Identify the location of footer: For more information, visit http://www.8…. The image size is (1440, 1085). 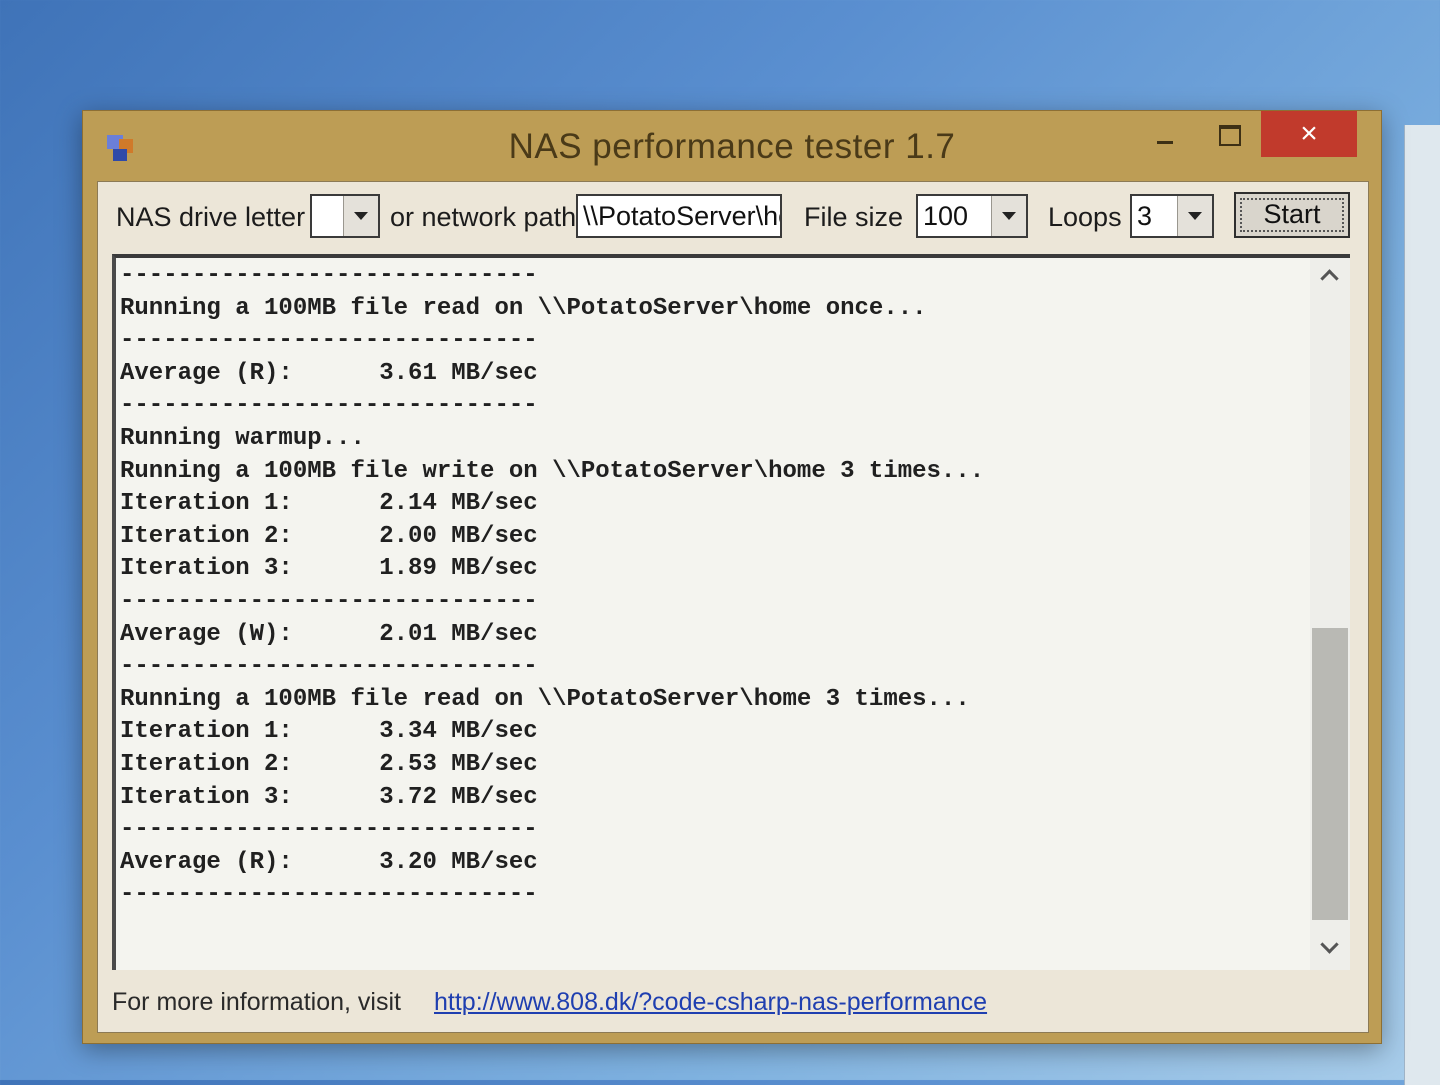
(712, 1002).